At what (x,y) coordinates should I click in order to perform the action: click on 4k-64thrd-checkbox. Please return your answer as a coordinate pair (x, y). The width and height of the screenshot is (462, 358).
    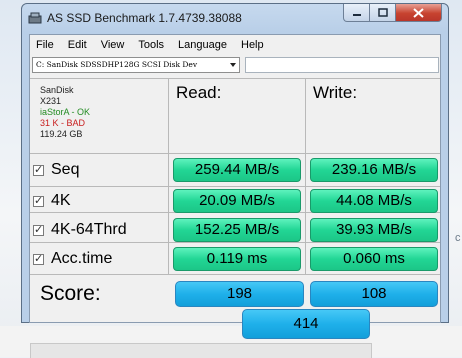
    Looking at the image, I should click on (38, 229).